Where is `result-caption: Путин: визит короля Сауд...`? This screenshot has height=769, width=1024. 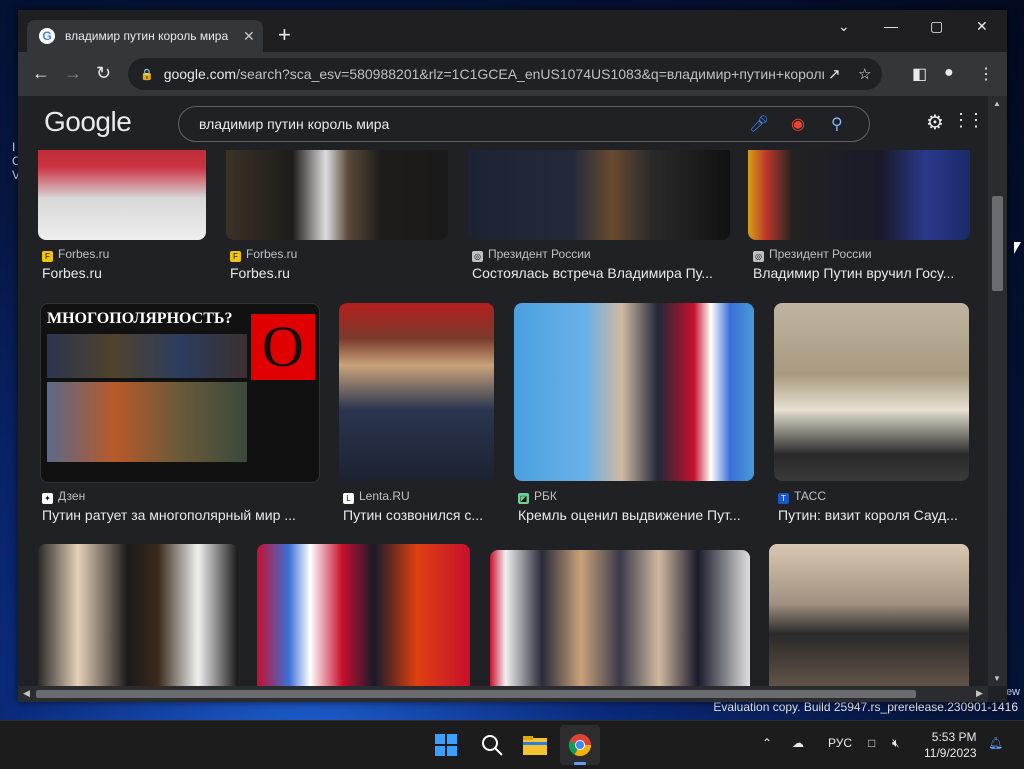
result-caption: Путин: визит короля Сауд... is located at coordinates (874, 515).